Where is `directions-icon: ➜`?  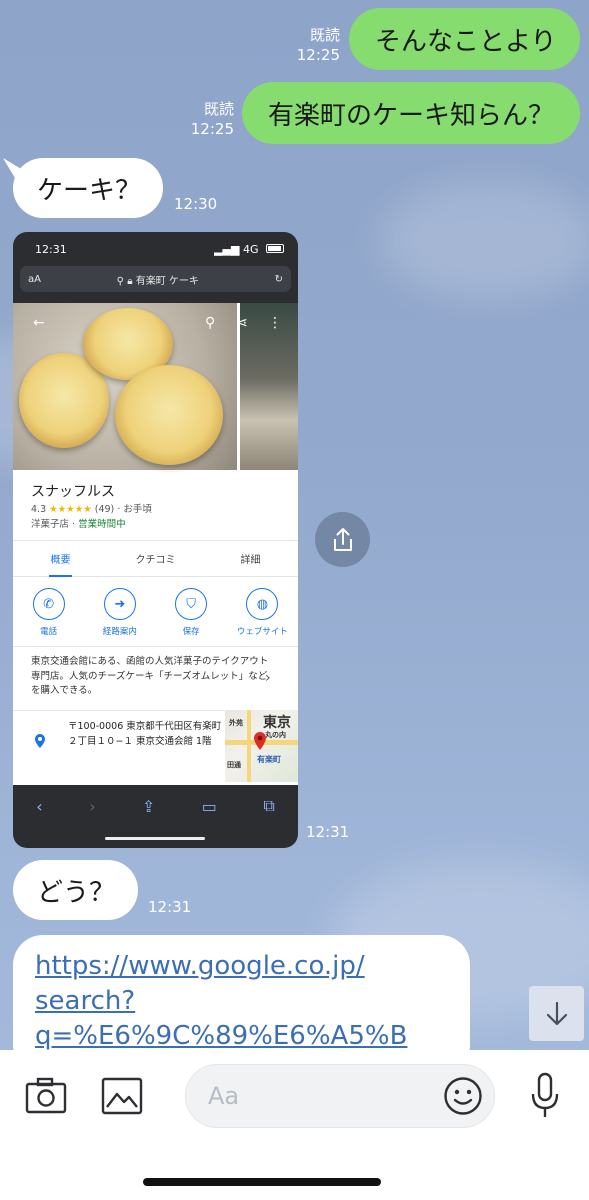
directions-icon: ➜ is located at coordinates (119, 604).